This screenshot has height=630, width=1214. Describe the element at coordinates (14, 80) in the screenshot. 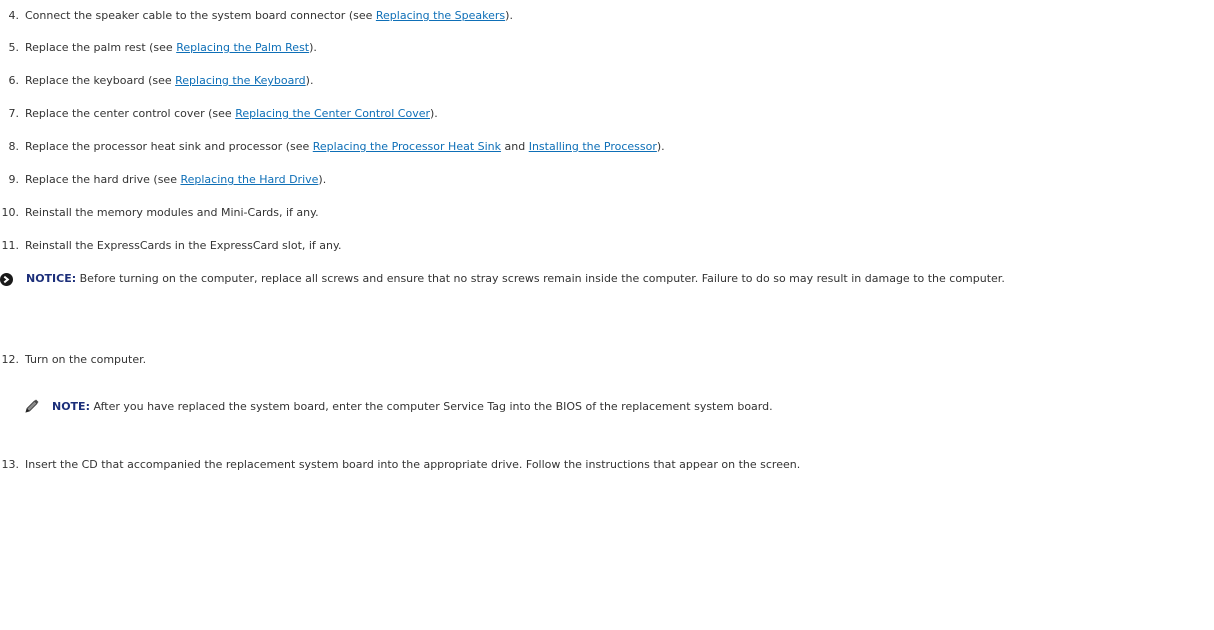

I see `step-number: 6.` at that location.